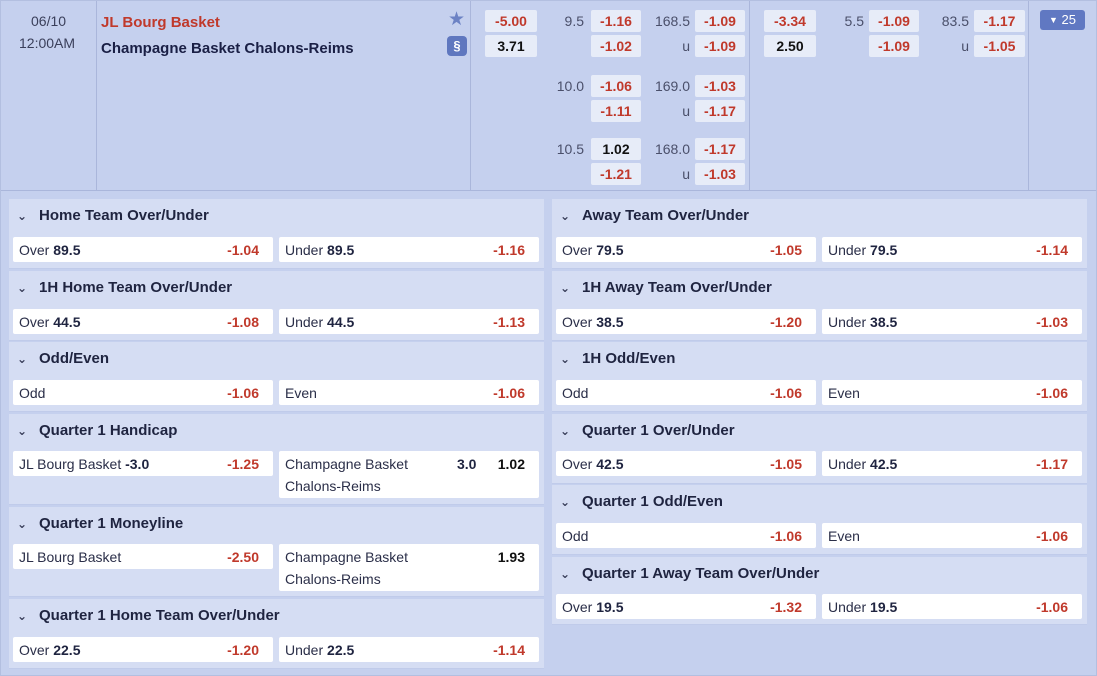  Describe the element at coordinates (511, 21) in the screenshot. I see `ft-home-odds: -5.00` at that location.